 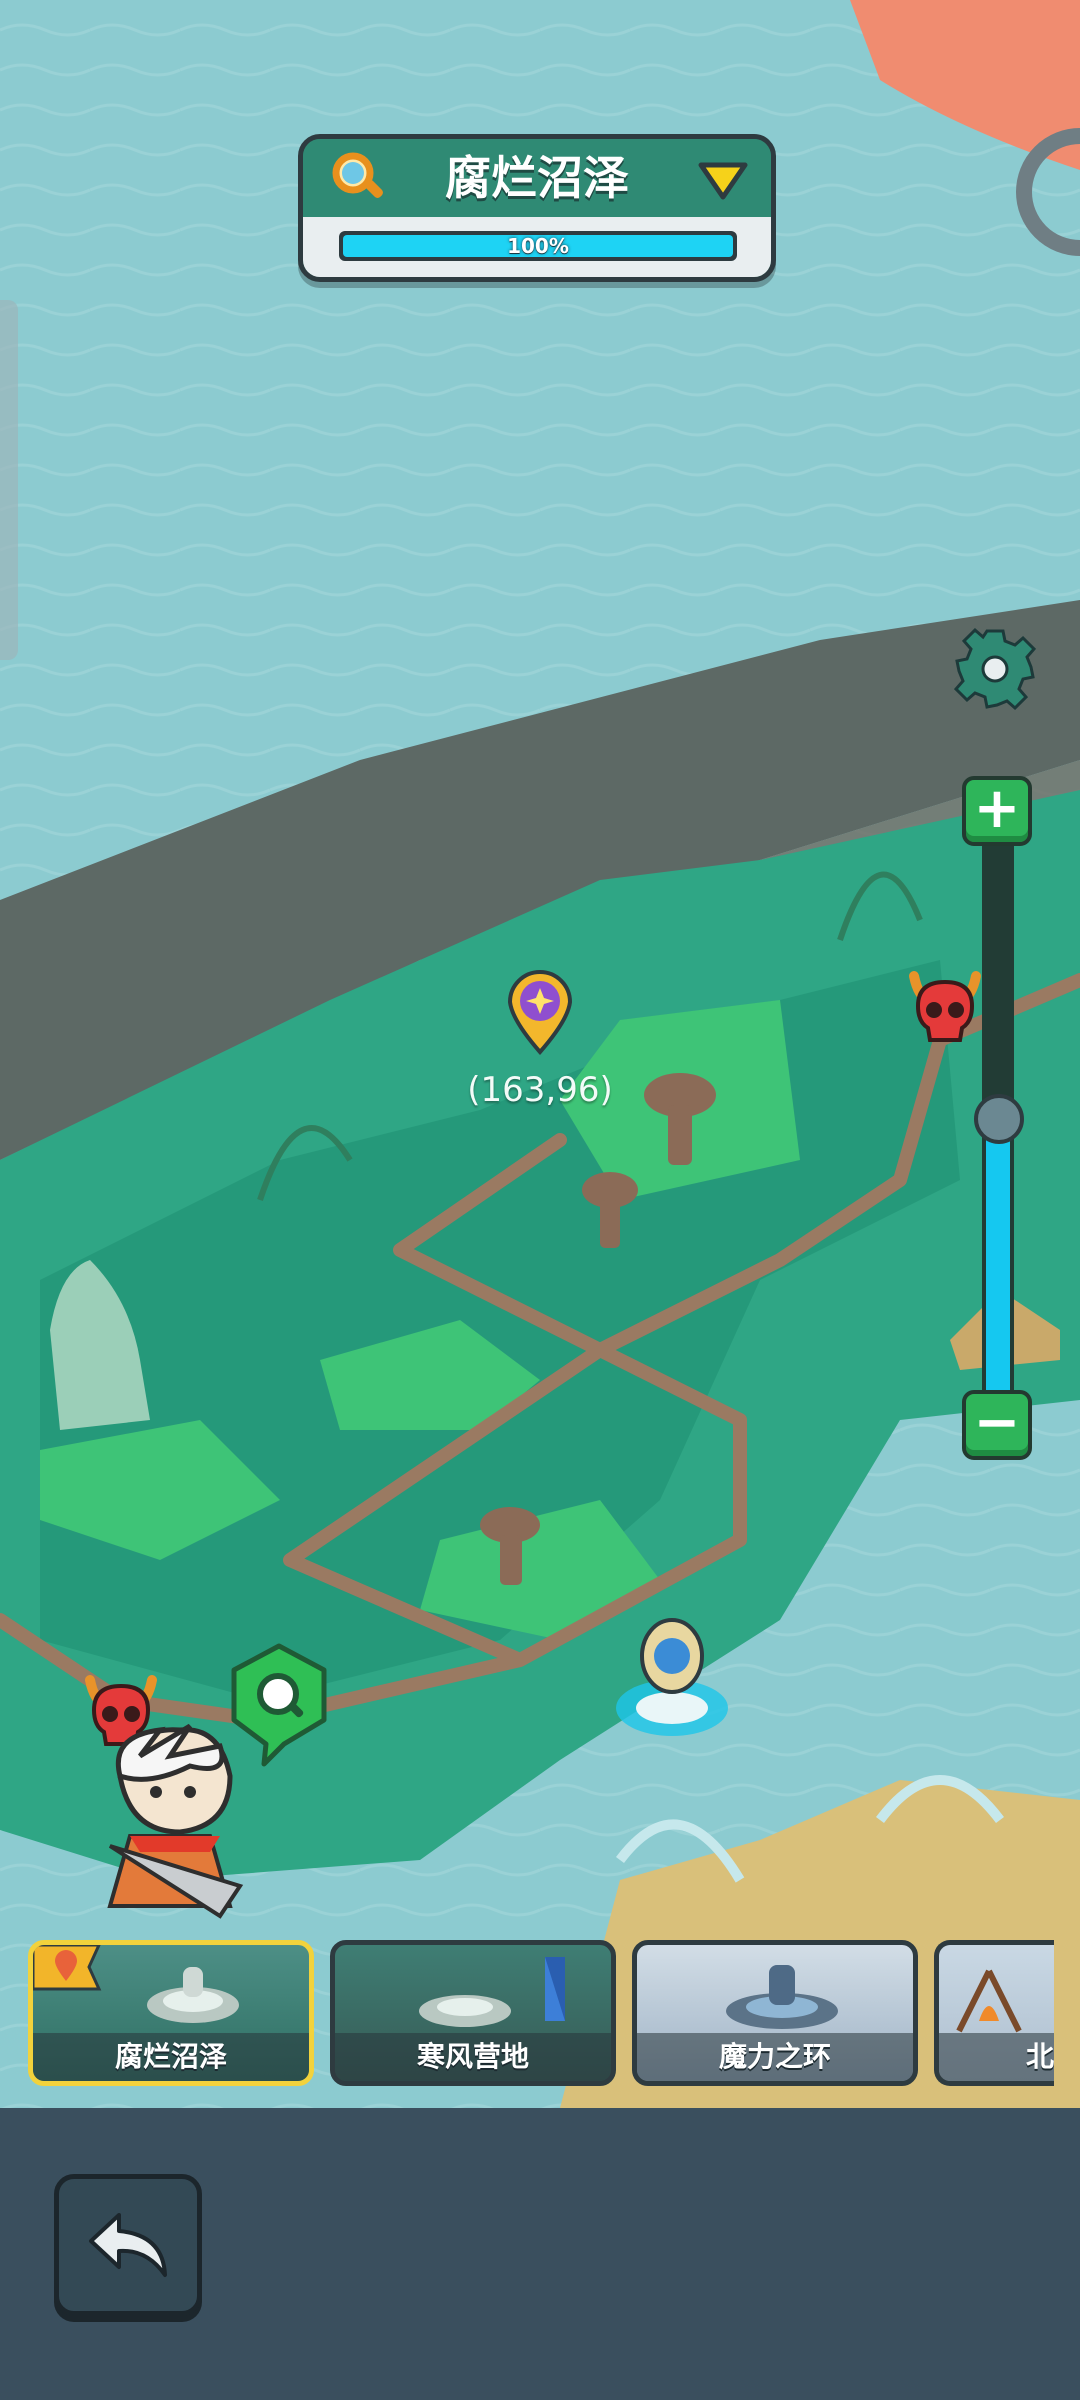 What do you see at coordinates (672, 1678) in the screenshot?
I see `teleport-portal-icon` at bounding box center [672, 1678].